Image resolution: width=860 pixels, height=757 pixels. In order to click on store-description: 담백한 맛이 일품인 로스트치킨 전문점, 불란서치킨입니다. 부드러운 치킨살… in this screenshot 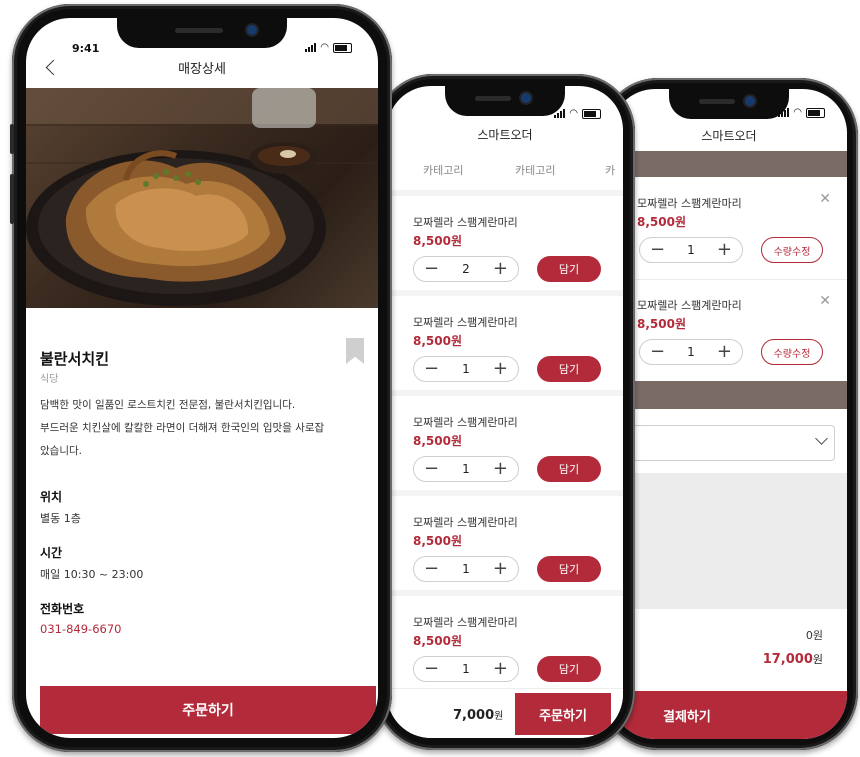, I will do `click(182, 428)`.